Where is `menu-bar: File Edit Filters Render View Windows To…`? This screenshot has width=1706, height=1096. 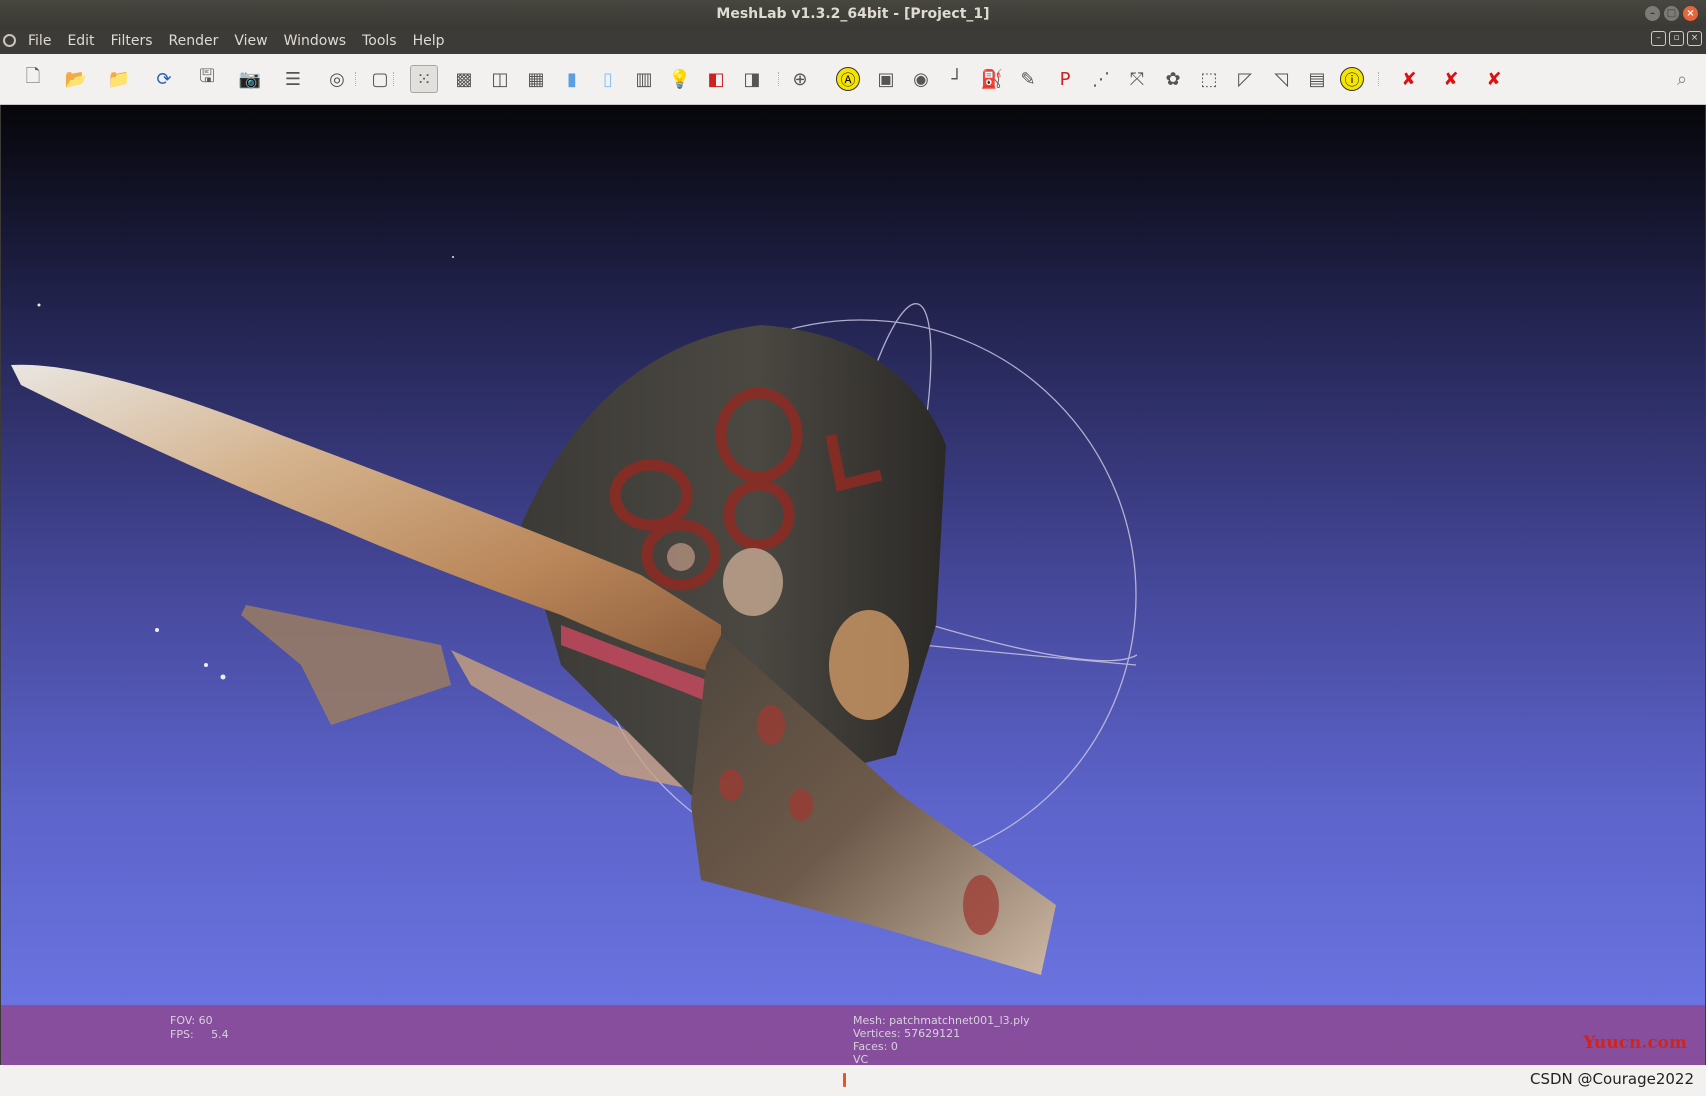
menu-bar: File Edit Filters Render View Windows To… is located at coordinates (853, 41).